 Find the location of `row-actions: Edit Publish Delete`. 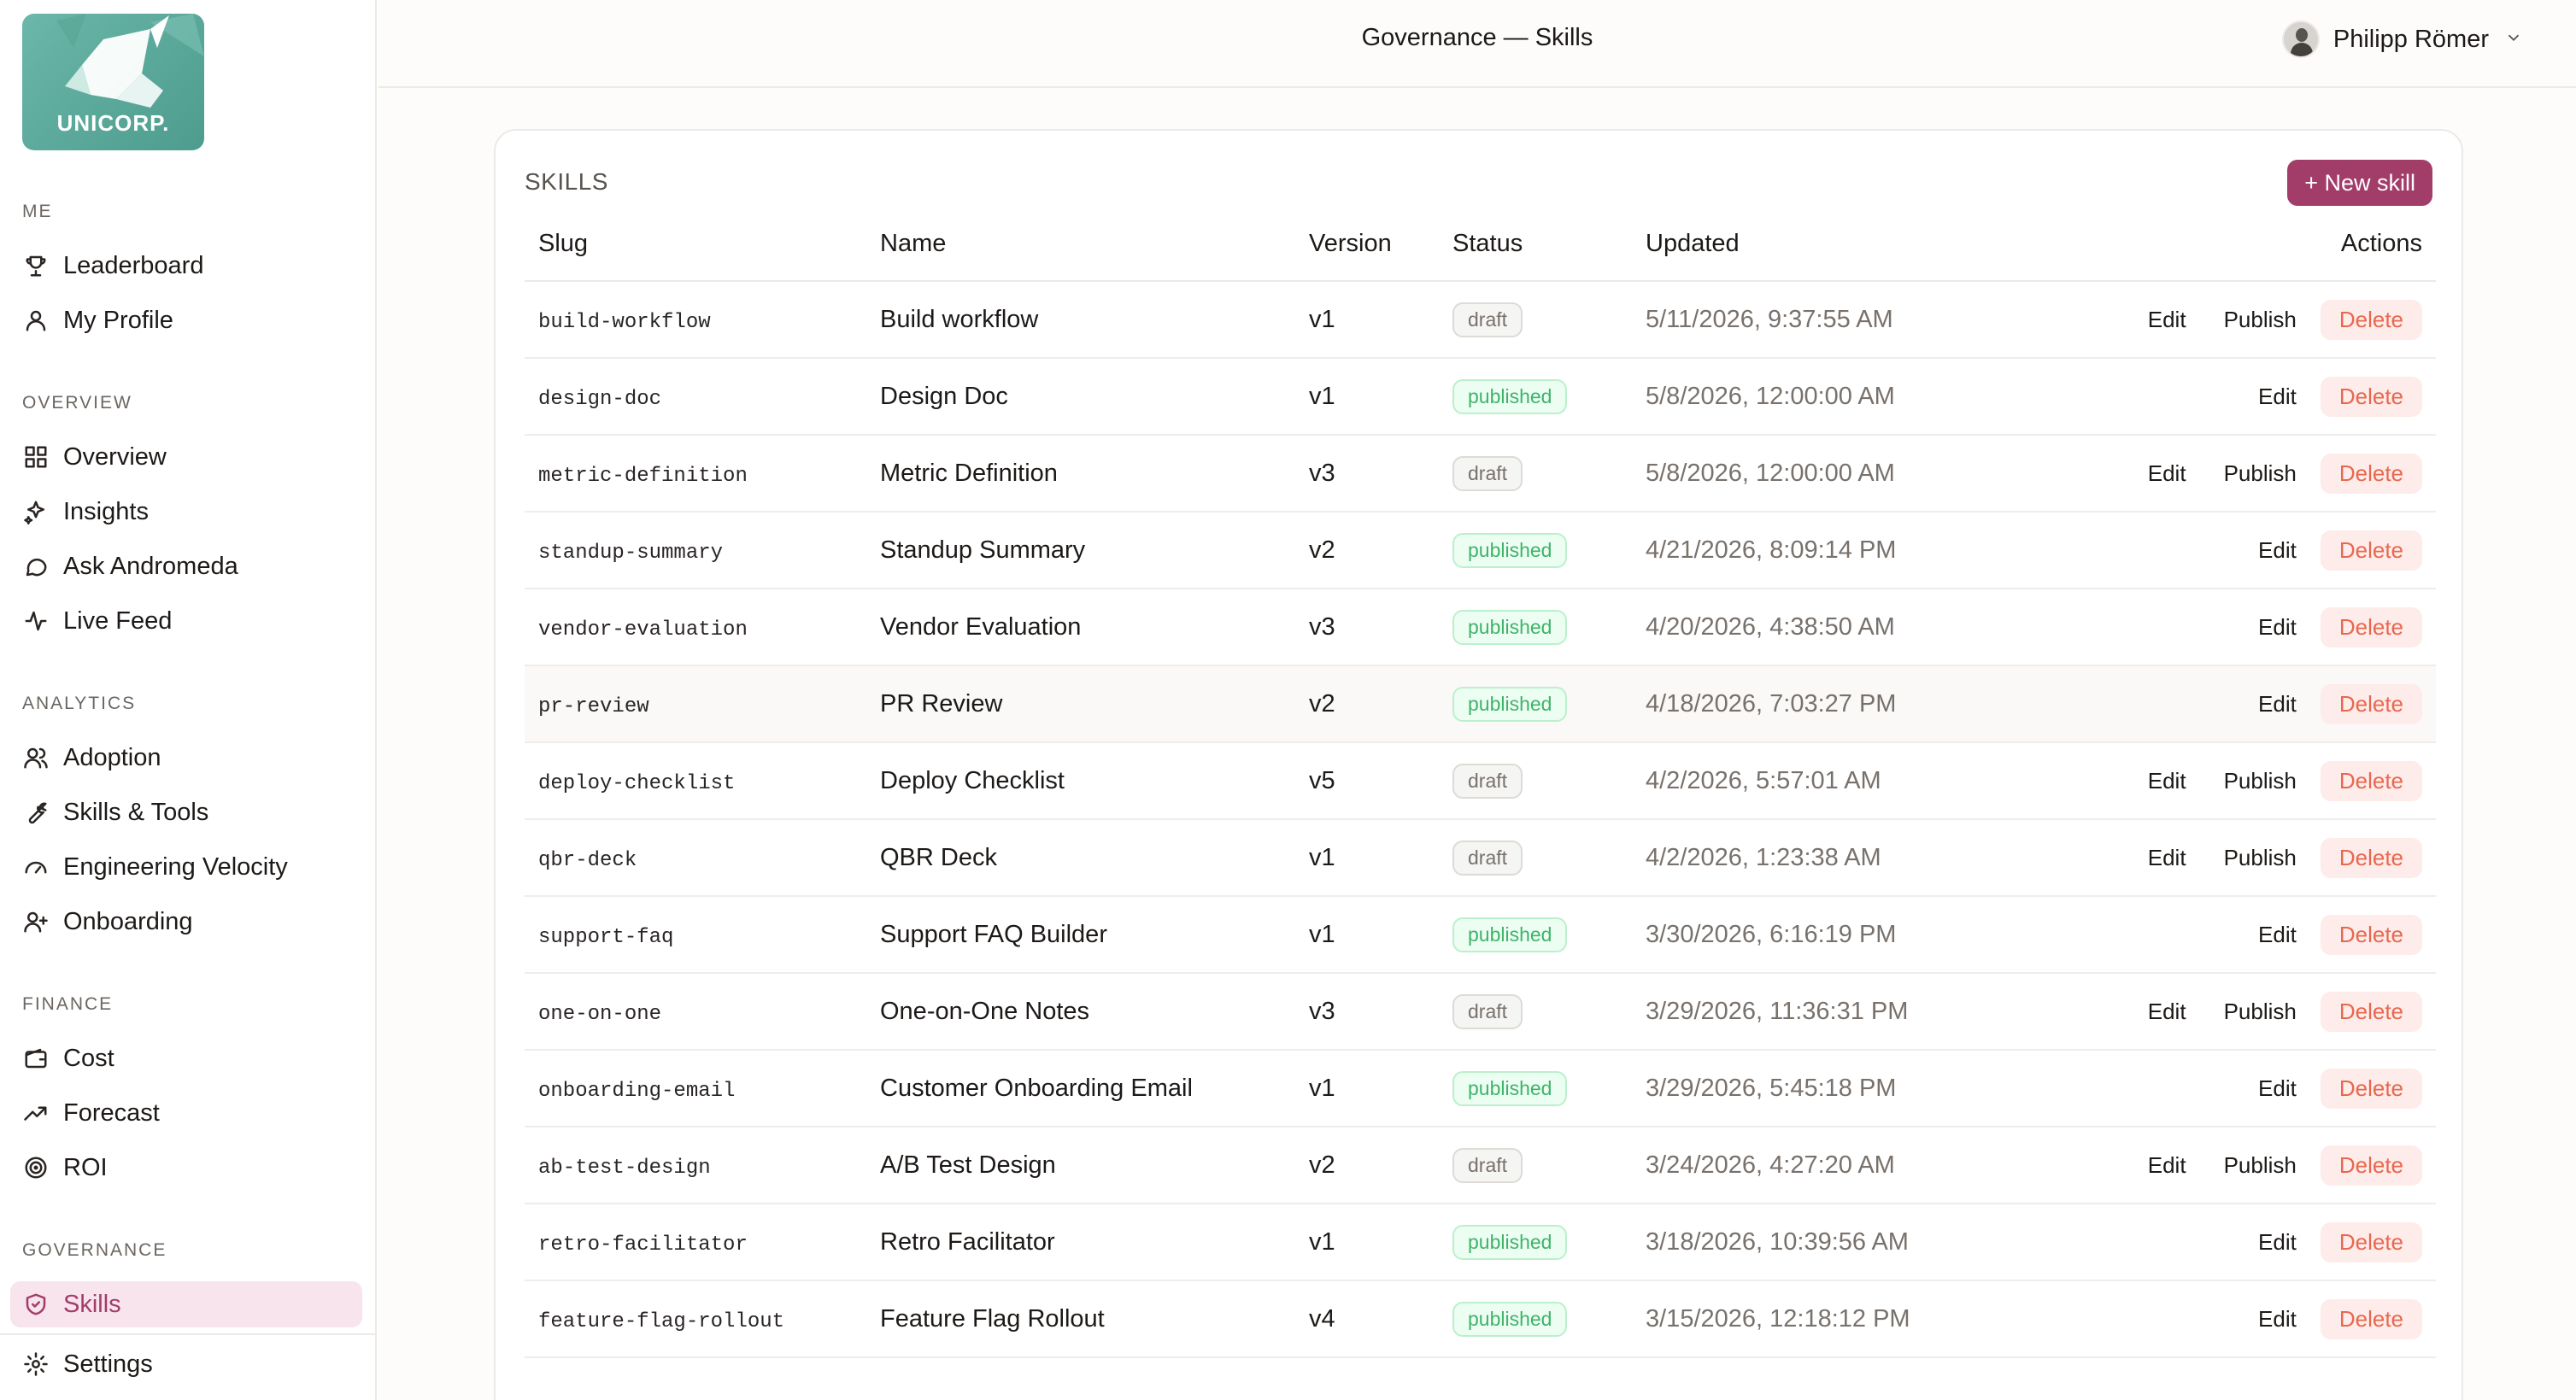

row-actions: Edit Publish Delete is located at coordinates (2239, 858).